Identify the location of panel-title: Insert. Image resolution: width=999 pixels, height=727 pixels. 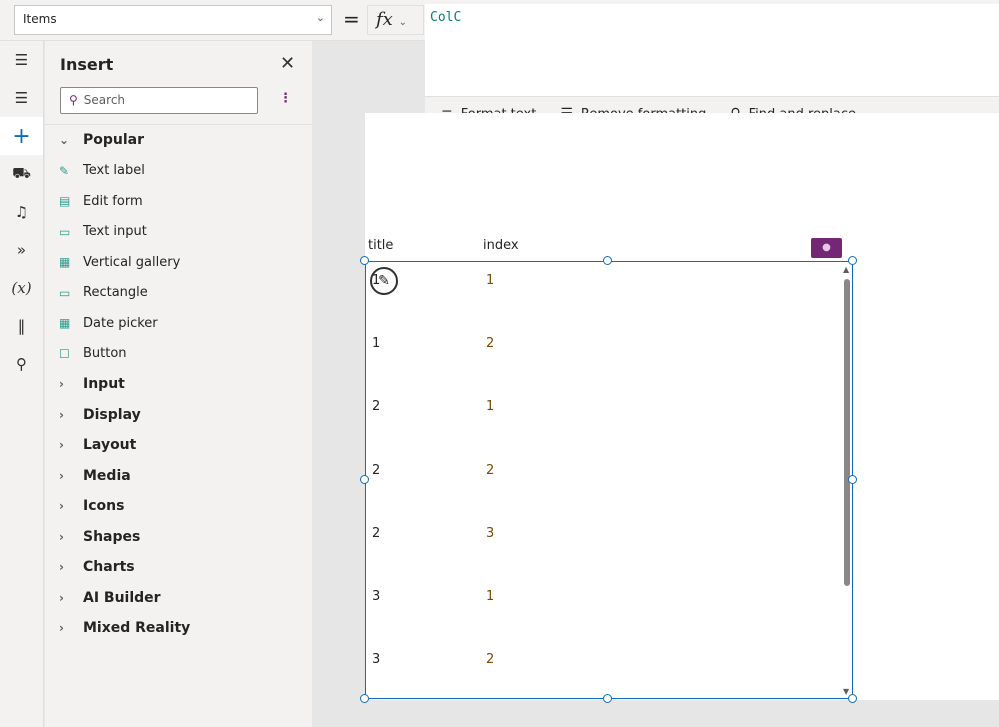
(87, 64).